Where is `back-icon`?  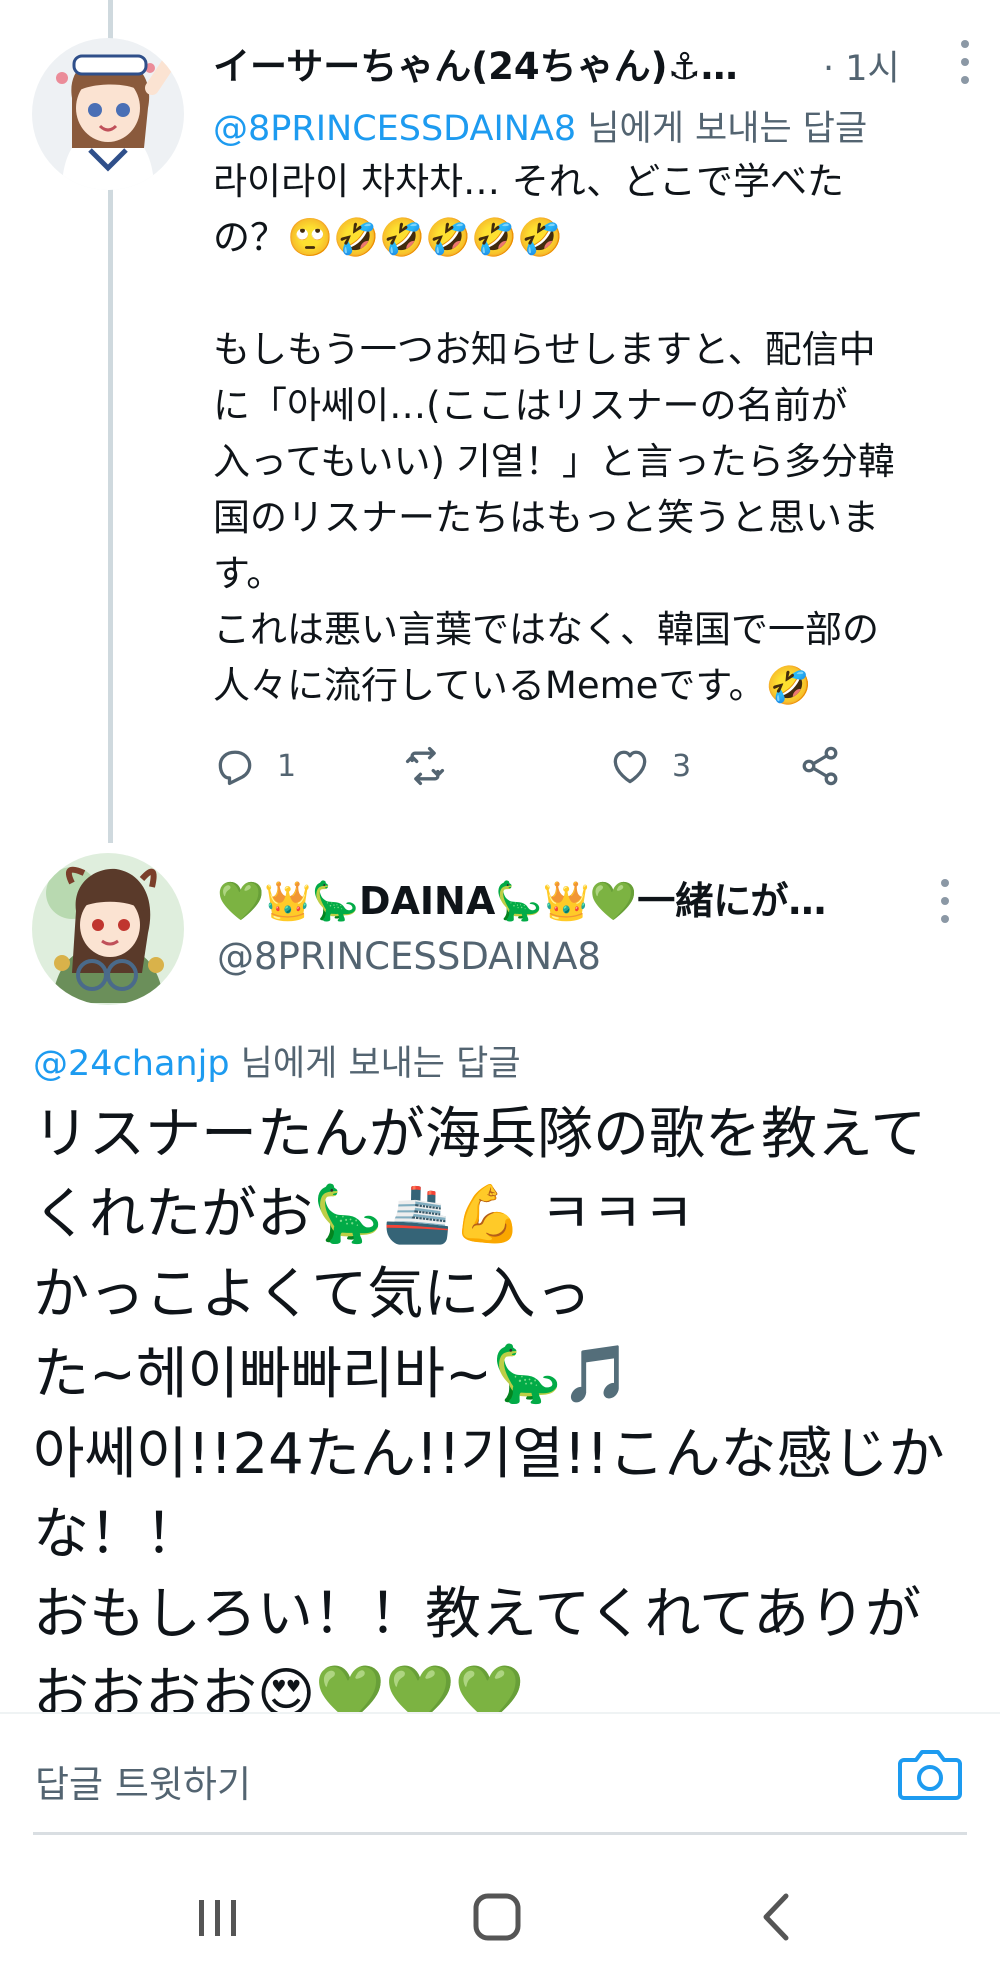 back-icon is located at coordinates (777, 1917).